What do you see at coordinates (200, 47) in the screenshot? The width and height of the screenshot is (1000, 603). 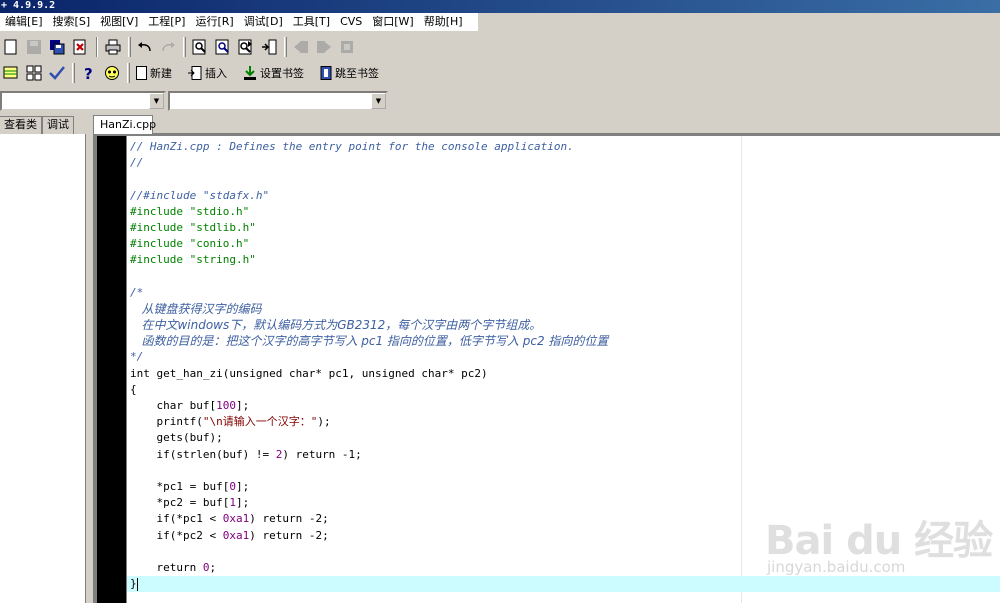 I see `find-icon` at bounding box center [200, 47].